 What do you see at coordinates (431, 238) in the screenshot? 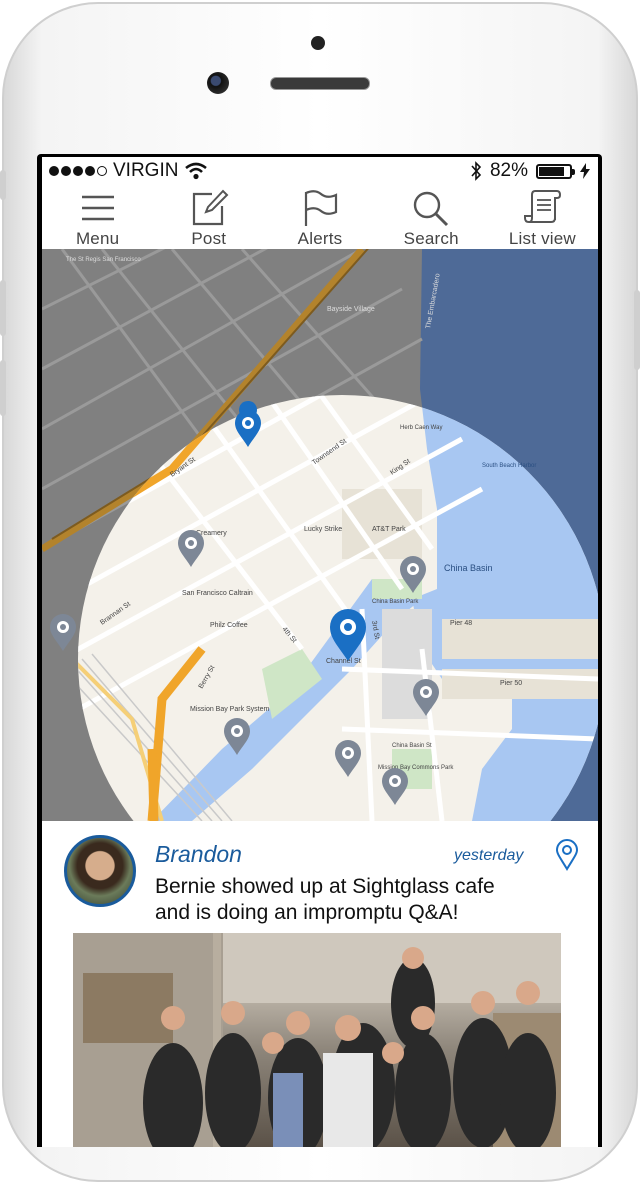
I see `search-label: Search` at bounding box center [431, 238].